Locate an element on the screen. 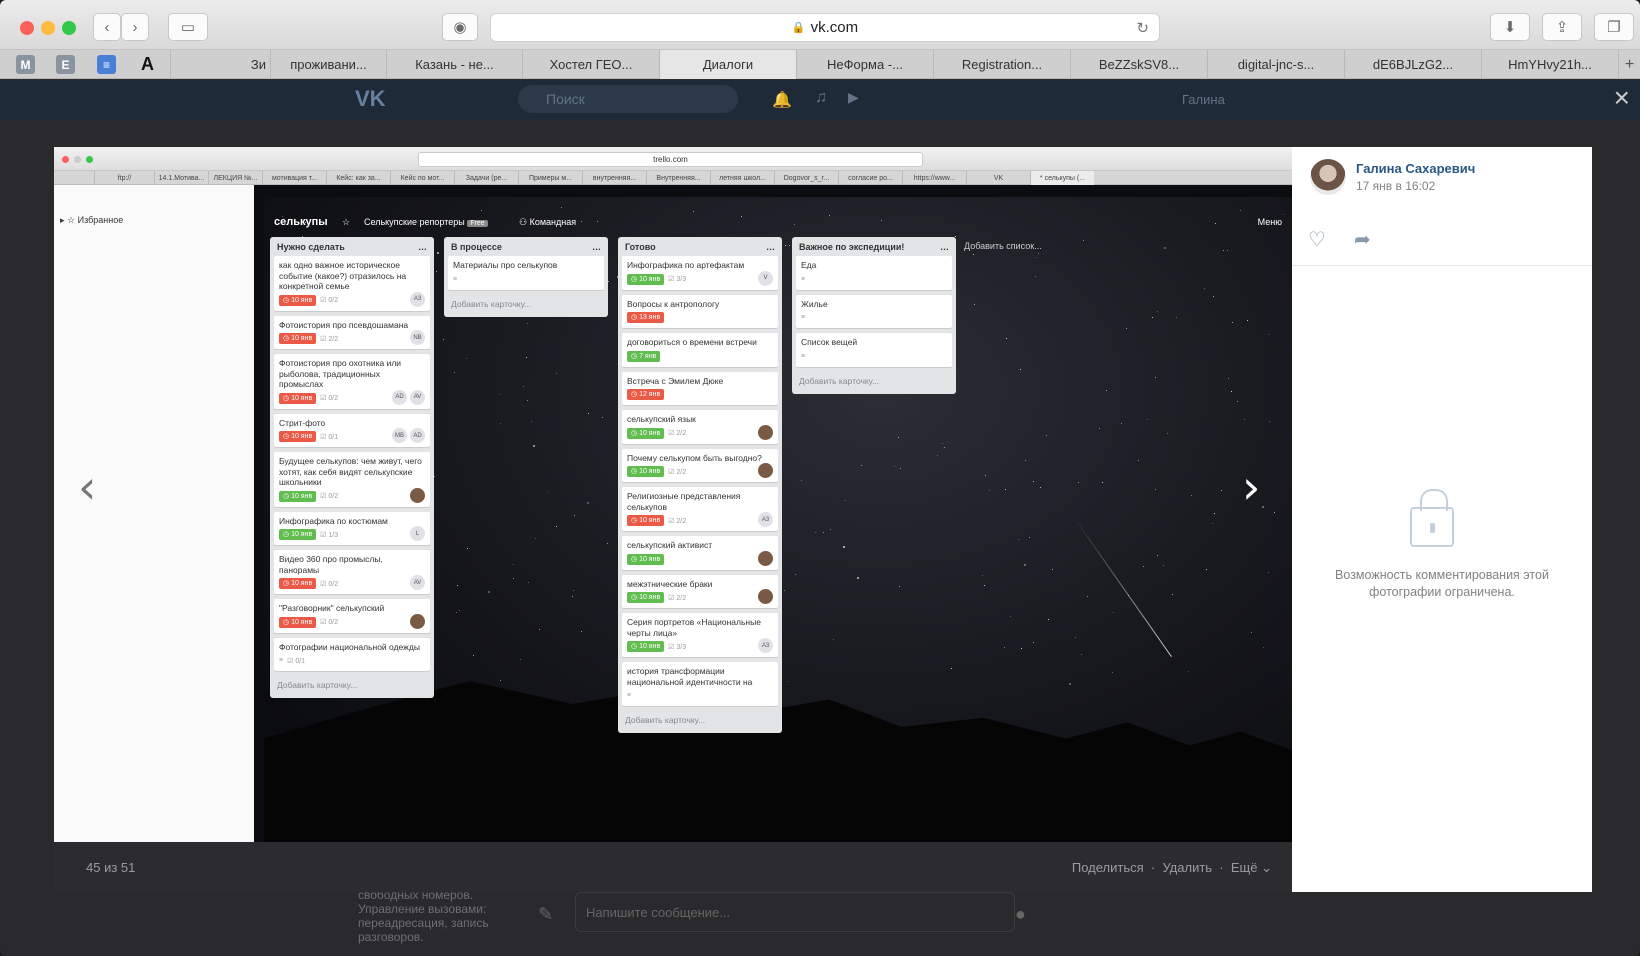  card-title: Видео 360 про промыслы, панорамы is located at coordinates (331, 564).